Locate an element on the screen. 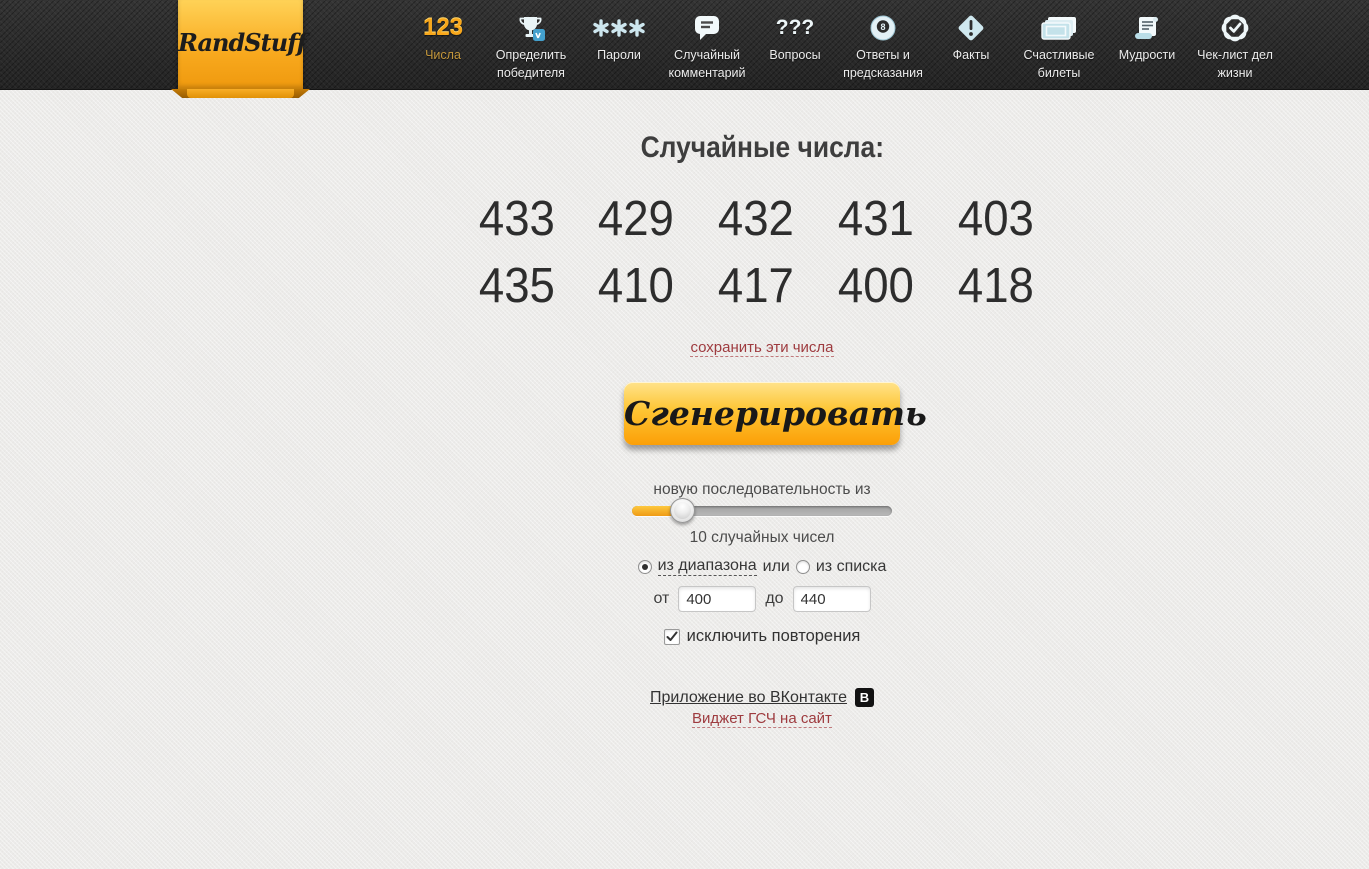 Image resolution: width=1369 pixels, height=869 pixels. nav-label: Пароли is located at coordinates (619, 55).